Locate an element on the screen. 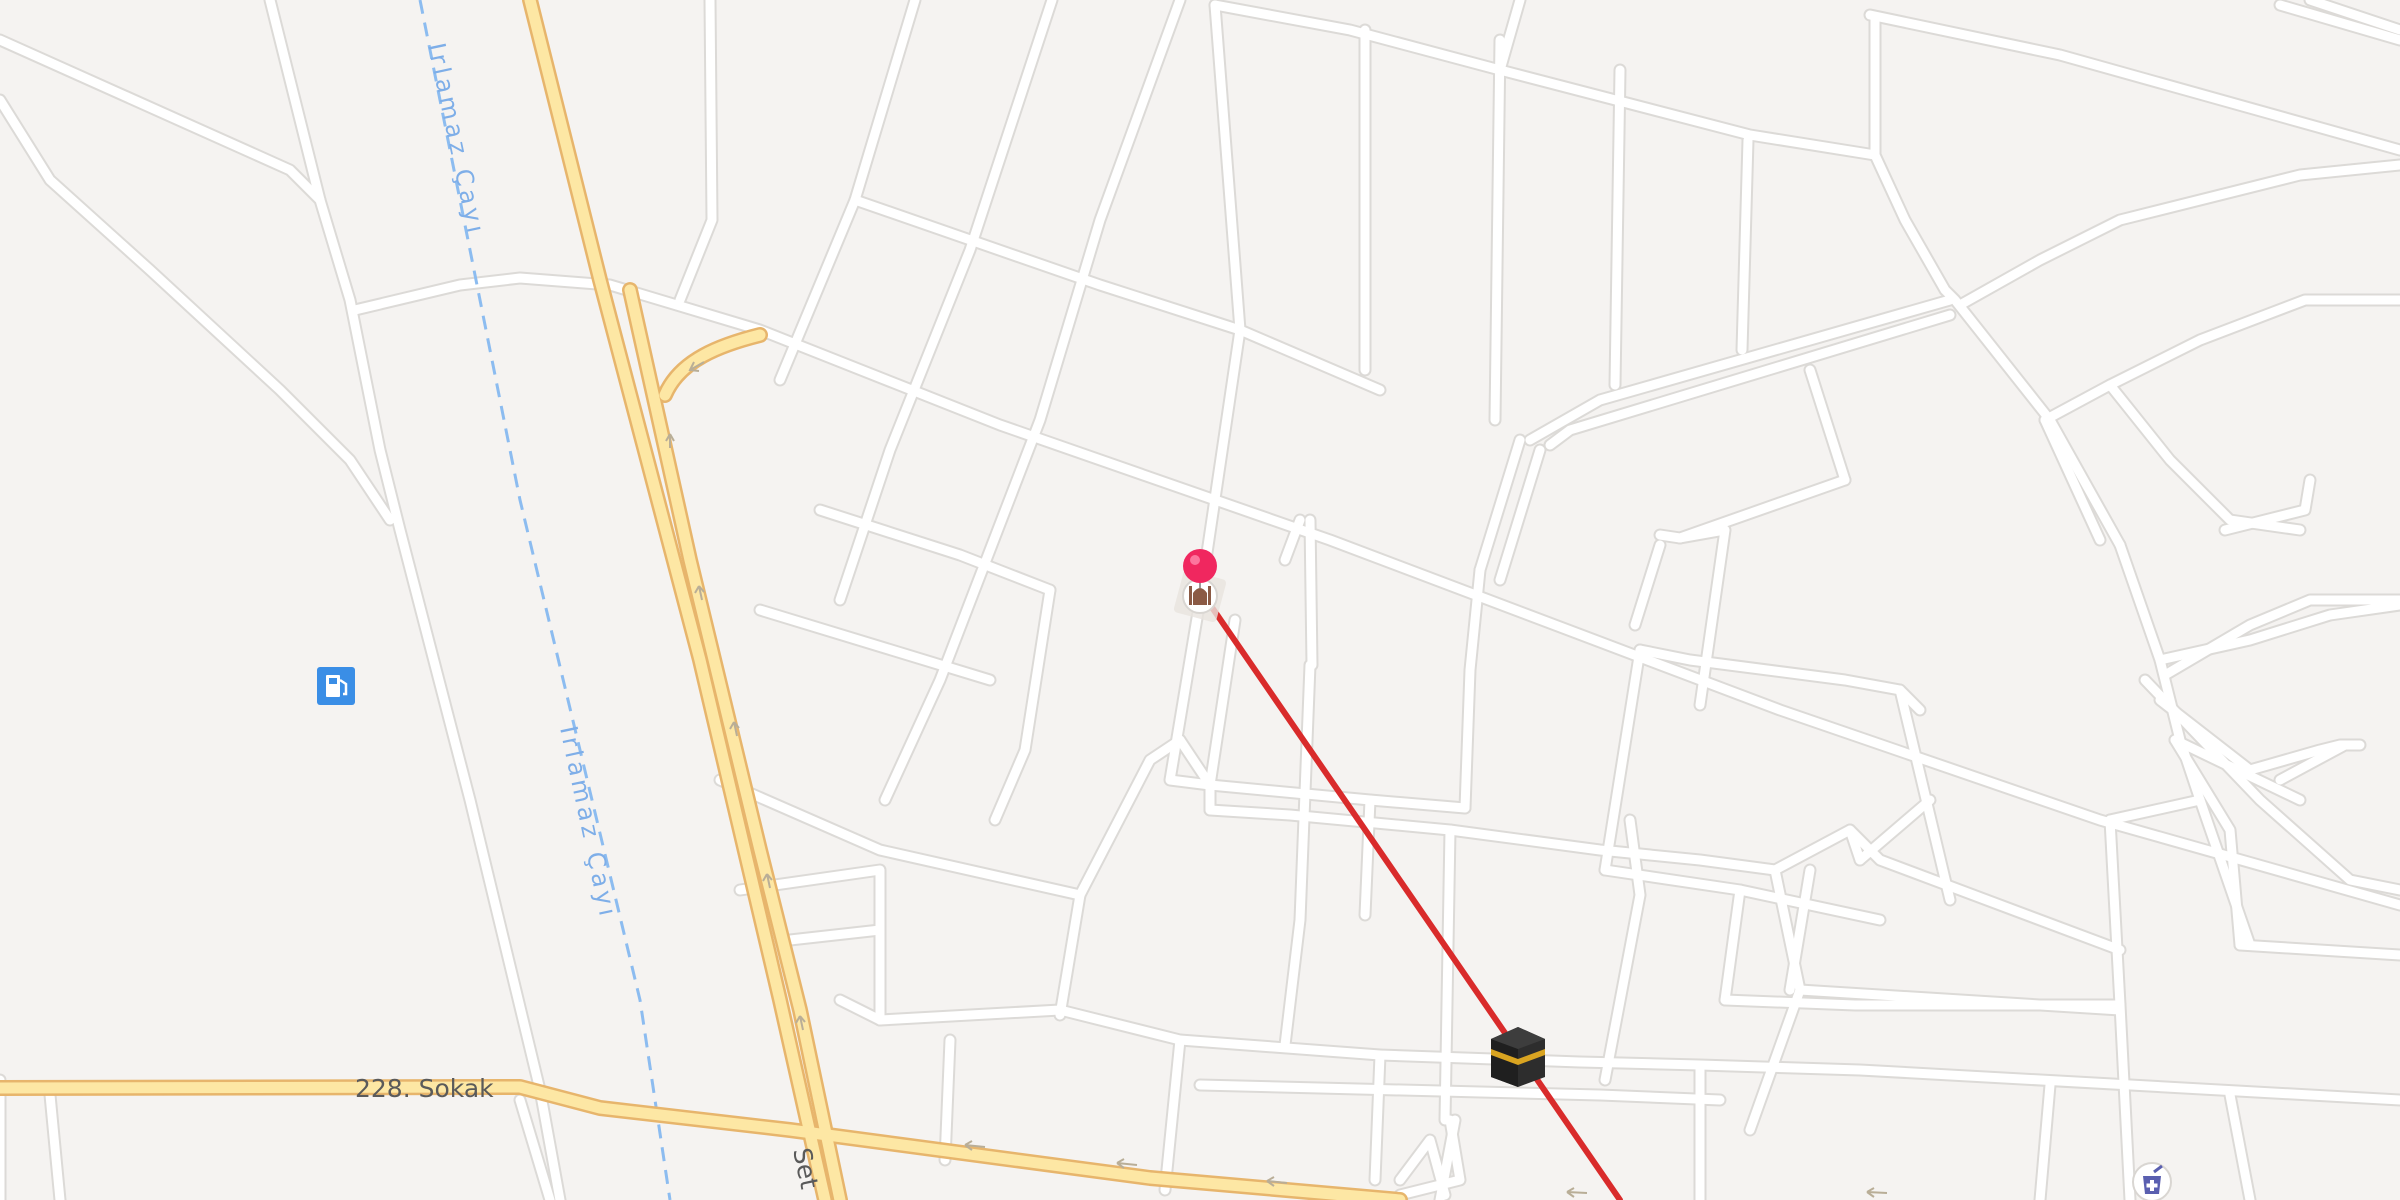  fuel-station-icon is located at coordinates (336, 686).